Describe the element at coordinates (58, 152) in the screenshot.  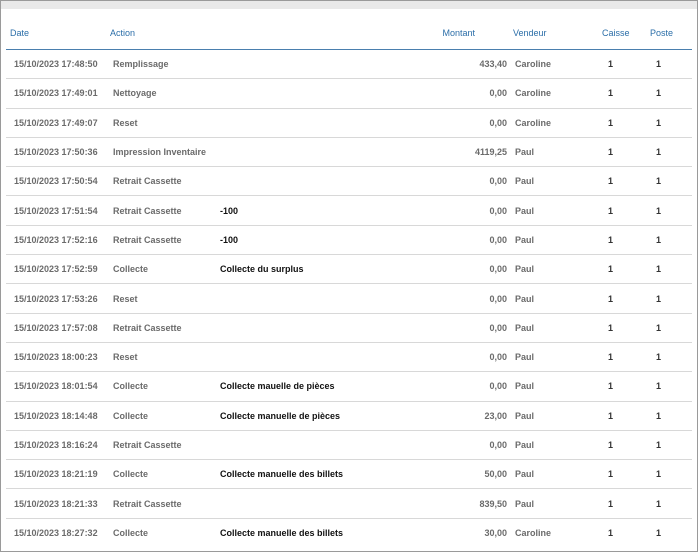
I see `cell-date: 15/10/2023 17:50:36` at that location.